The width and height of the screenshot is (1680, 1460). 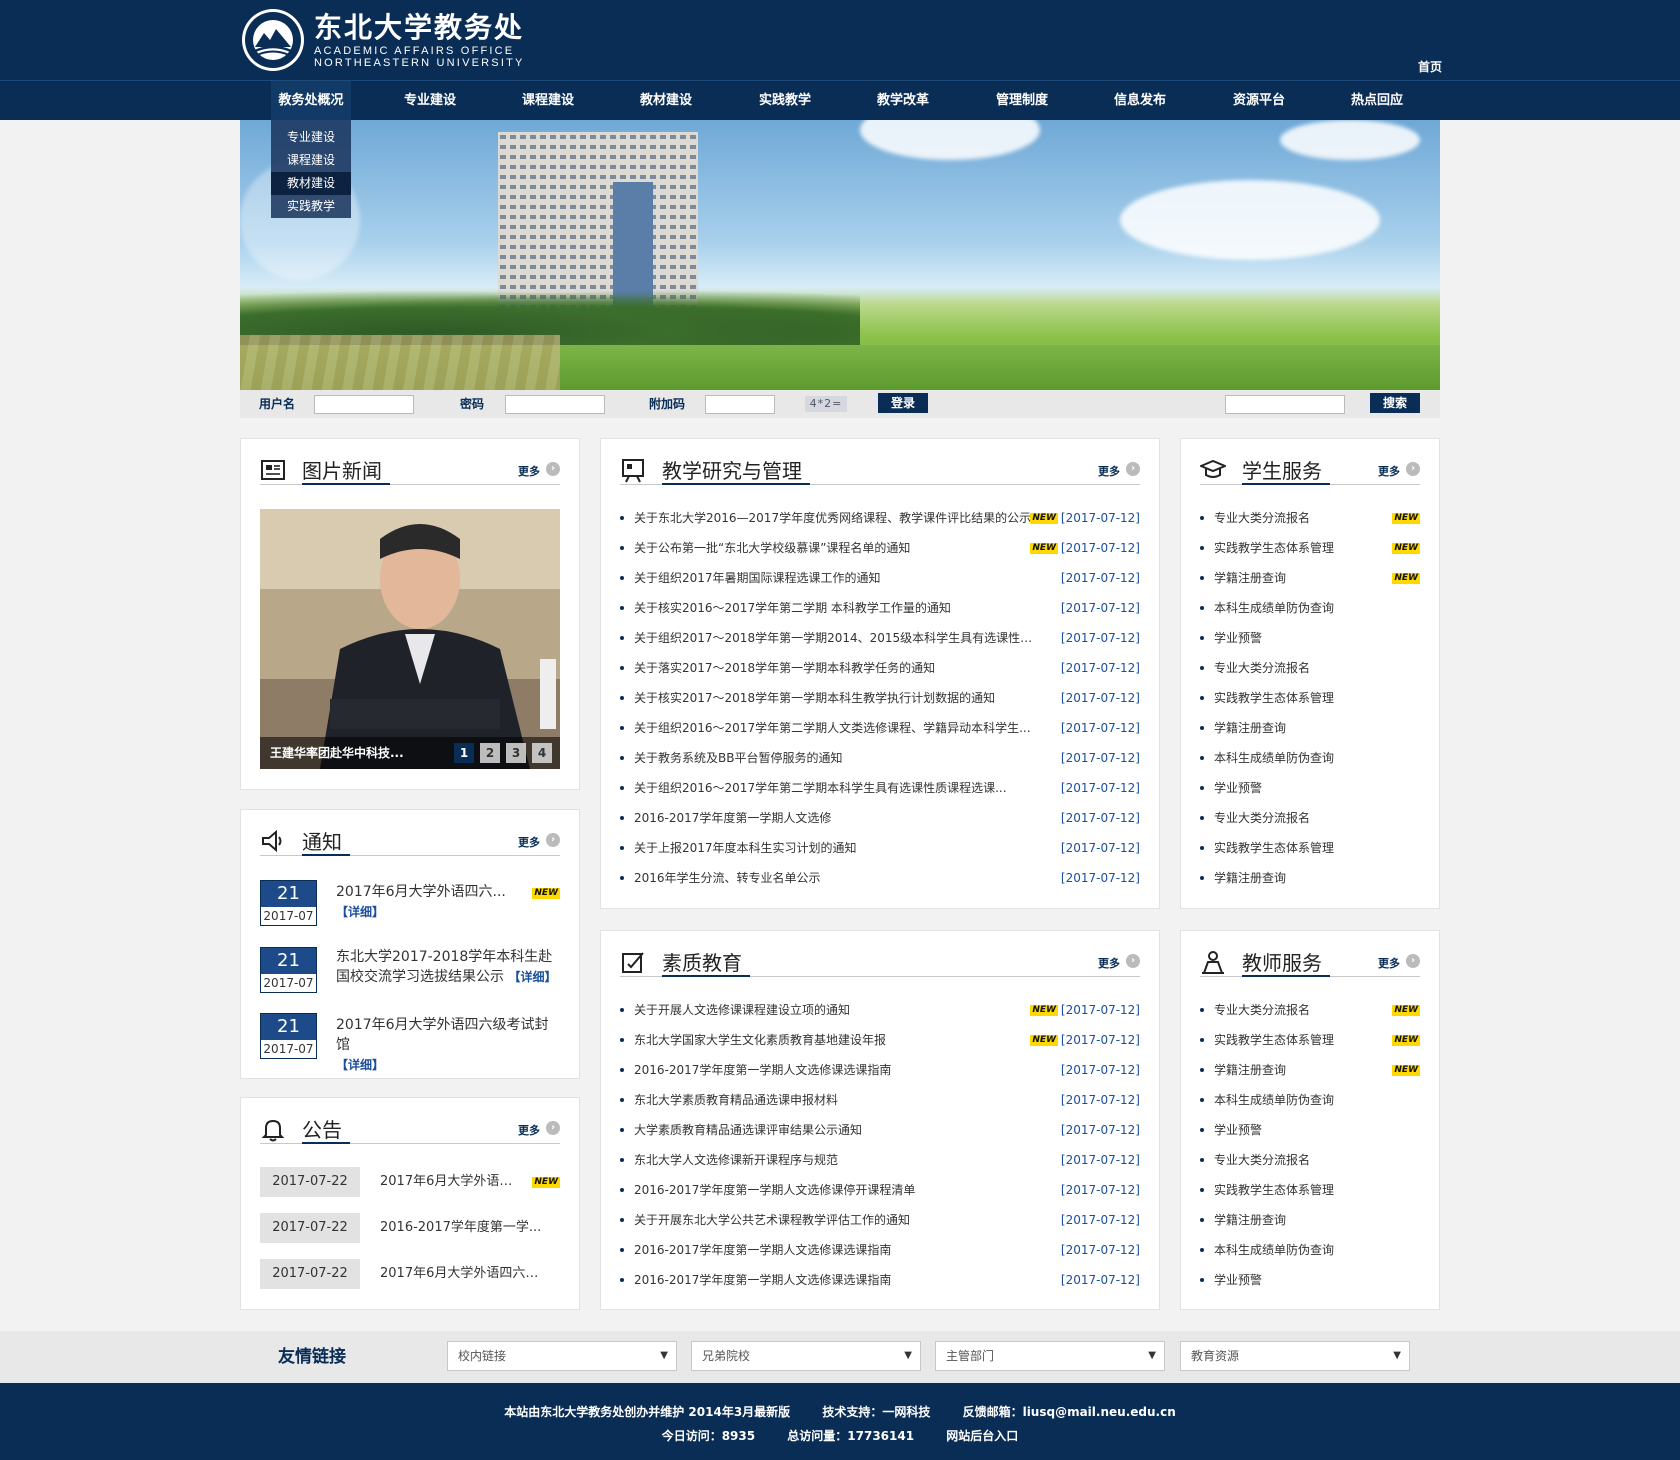 What do you see at coordinates (1377, 101) in the screenshot?
I see `nav-item-hotspot: 热点回应` at bounding box center [1377, 101].